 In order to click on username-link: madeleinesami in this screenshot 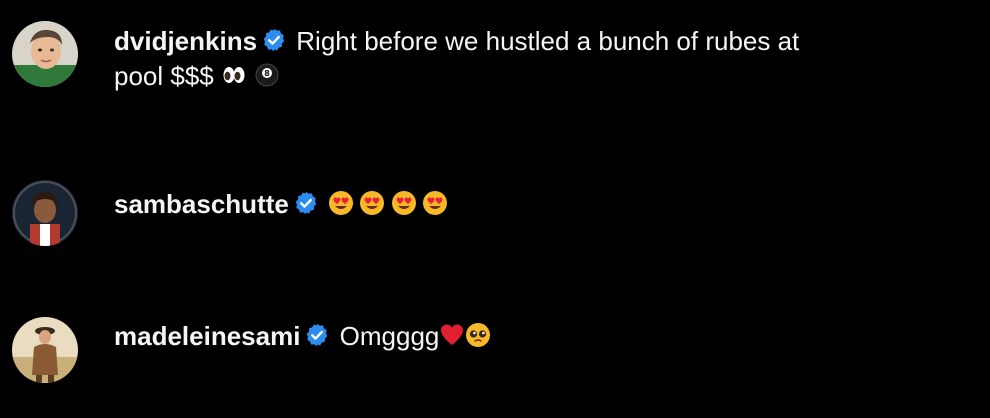, I will do `click(207, 336)`.